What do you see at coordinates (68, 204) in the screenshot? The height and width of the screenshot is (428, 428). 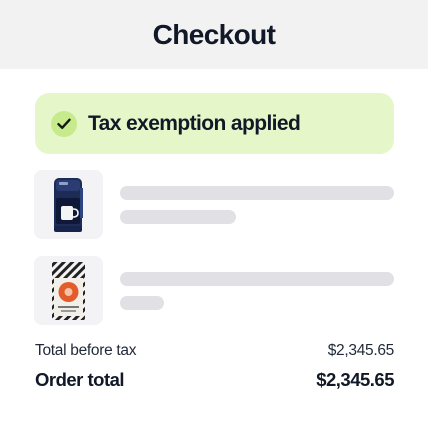 I see `coffee-maker-icon` at bounding box center [68, 204].